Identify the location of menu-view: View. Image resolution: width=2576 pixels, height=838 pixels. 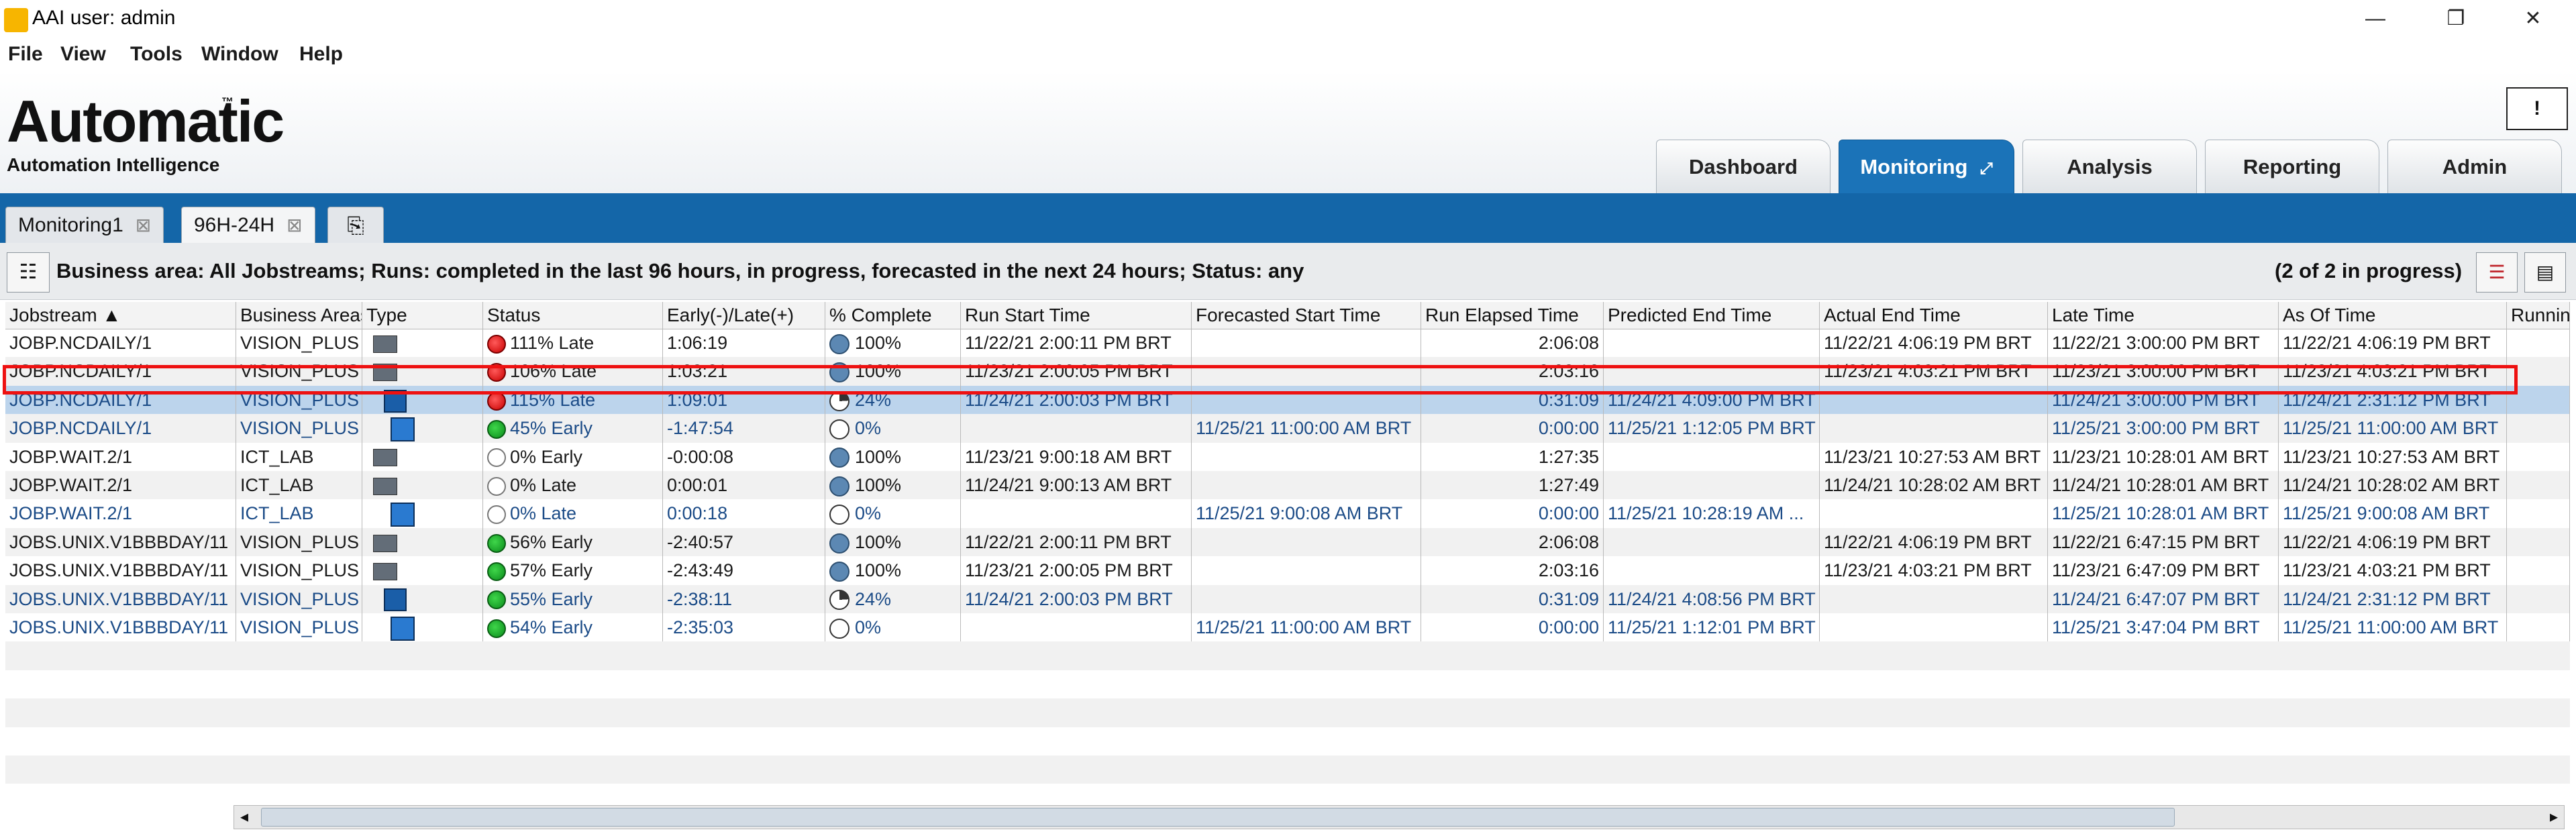
(83, 55).